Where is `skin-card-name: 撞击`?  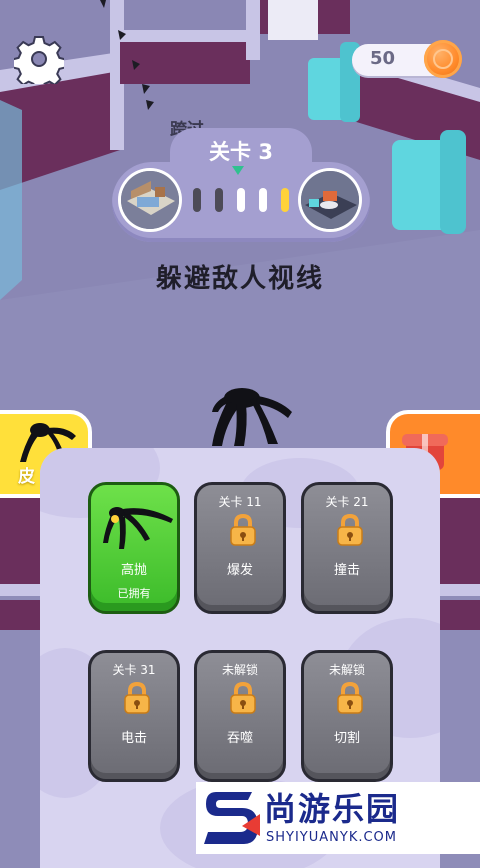 skin-card-name: 撞击 is located at coordinates (346, 570).